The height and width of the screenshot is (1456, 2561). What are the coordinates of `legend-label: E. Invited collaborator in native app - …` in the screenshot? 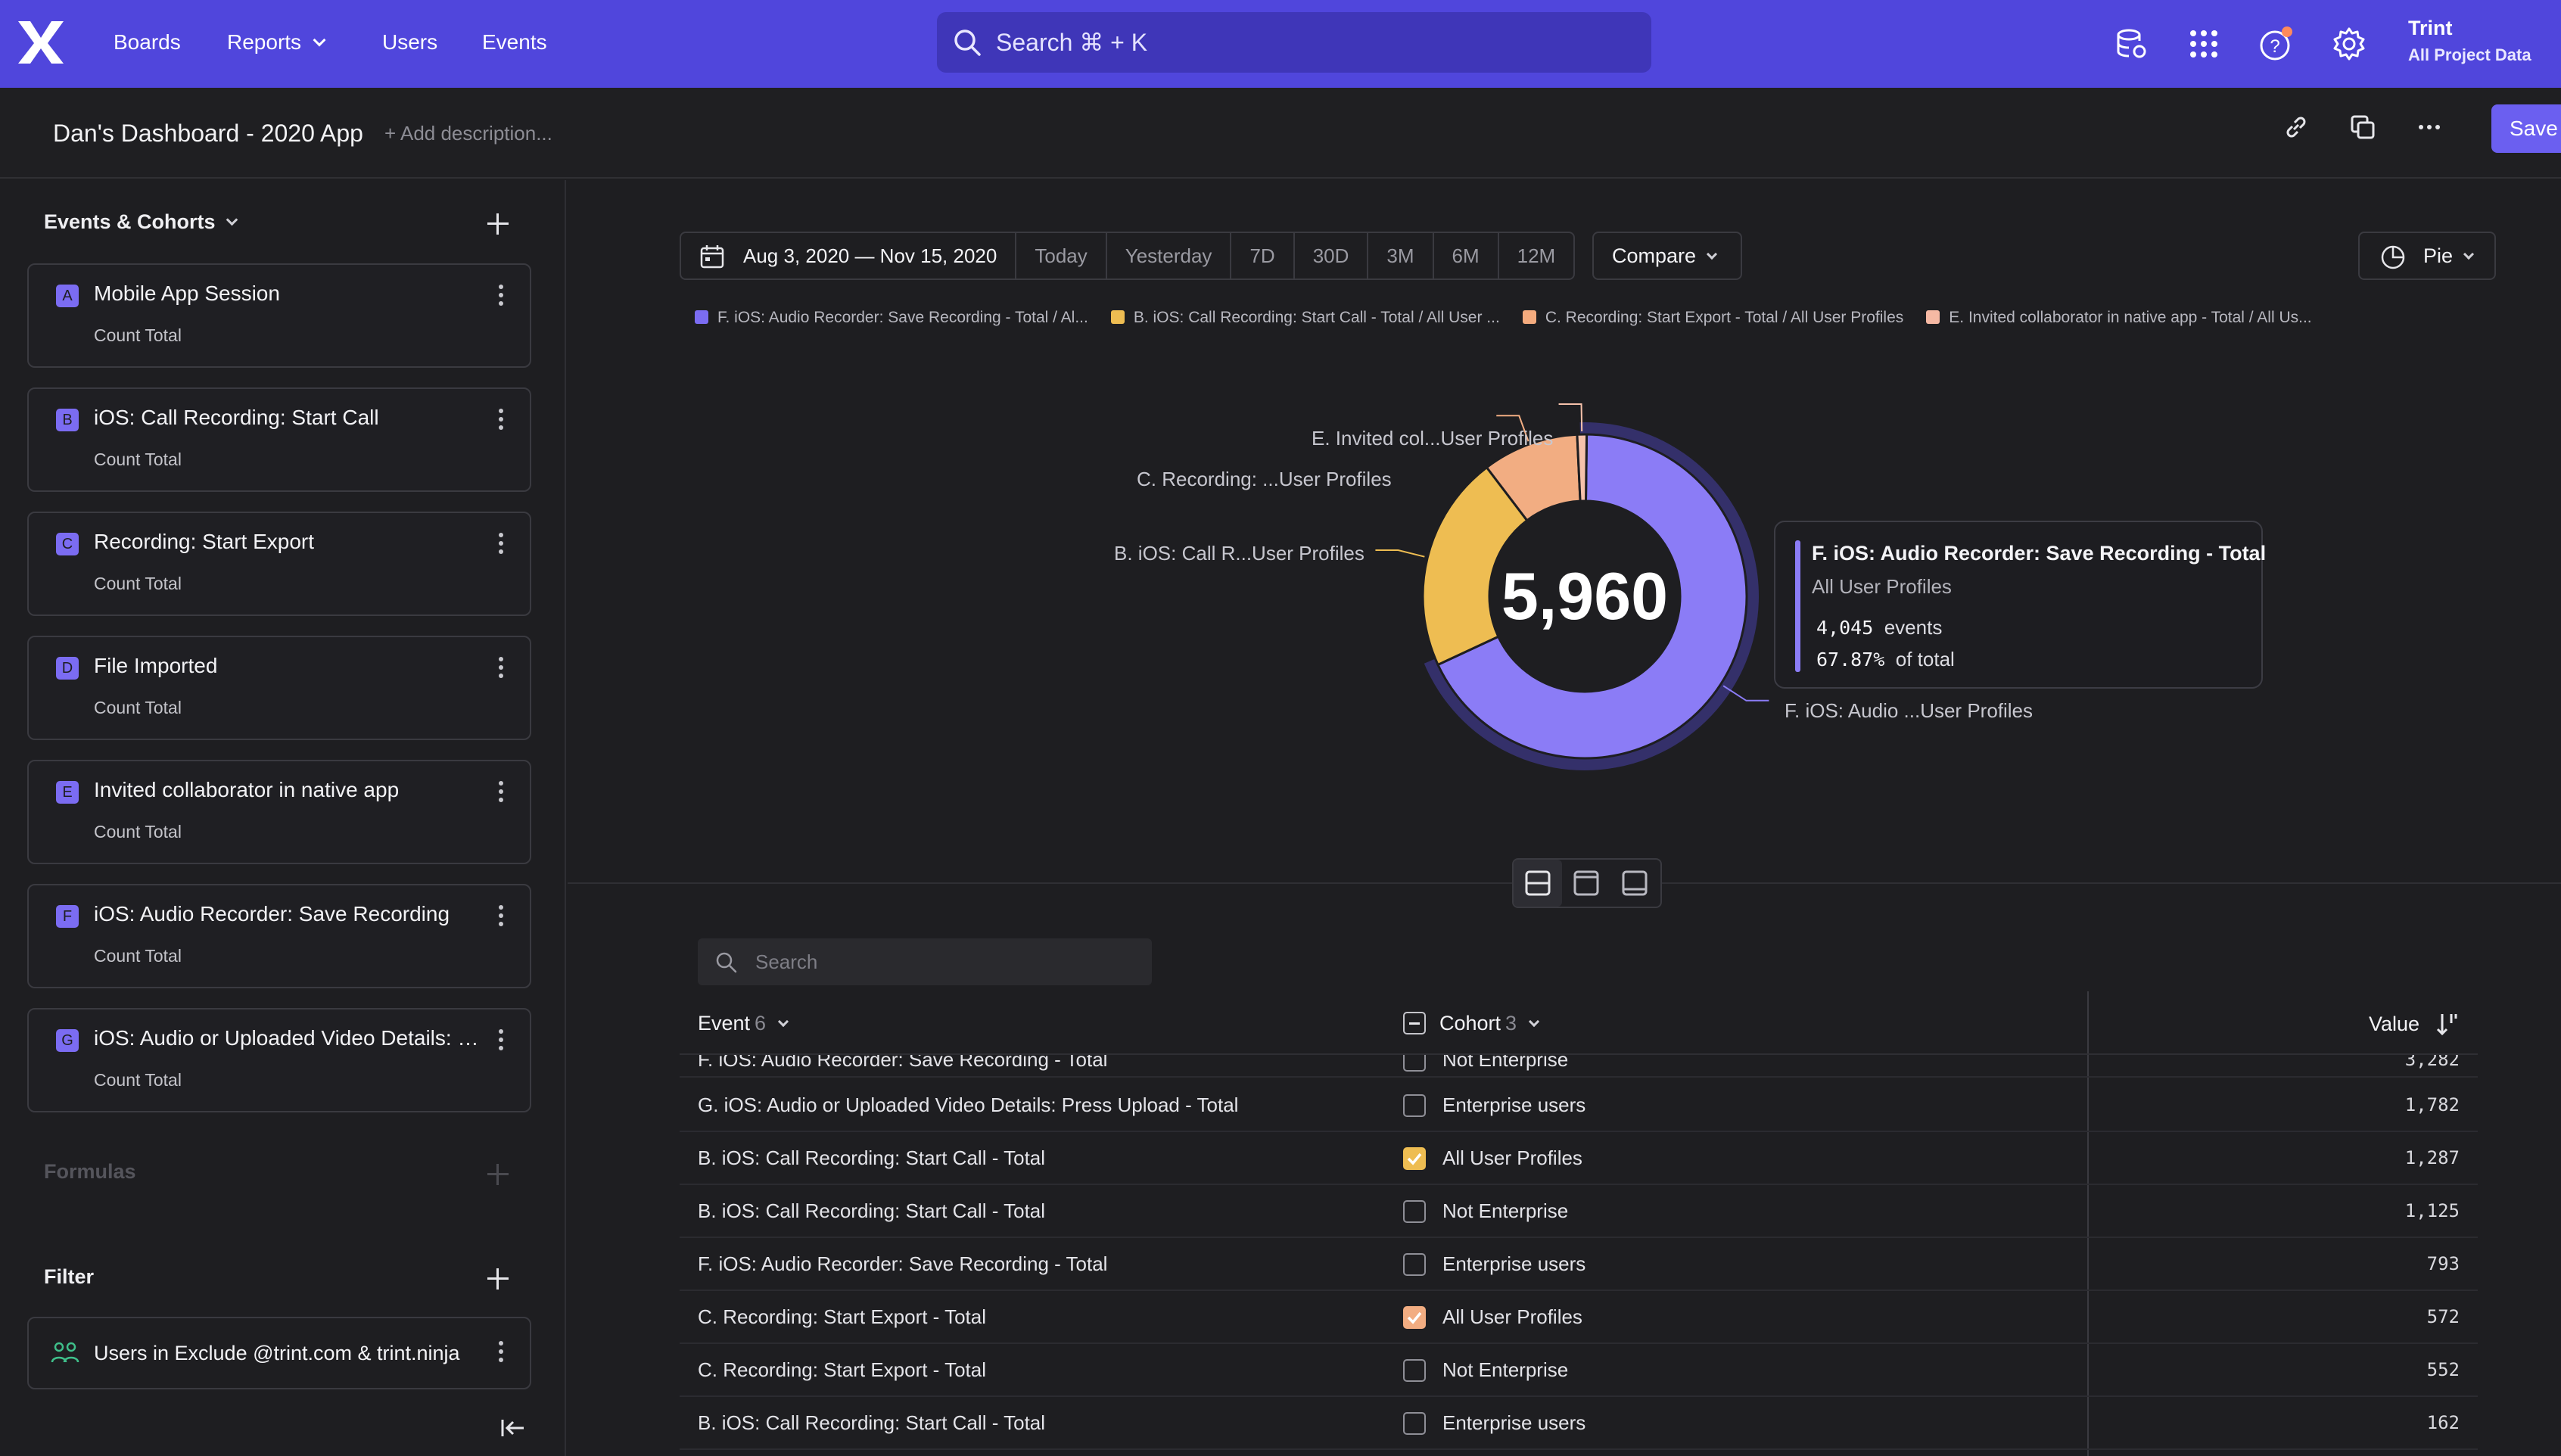 It's located at (2131, 318).